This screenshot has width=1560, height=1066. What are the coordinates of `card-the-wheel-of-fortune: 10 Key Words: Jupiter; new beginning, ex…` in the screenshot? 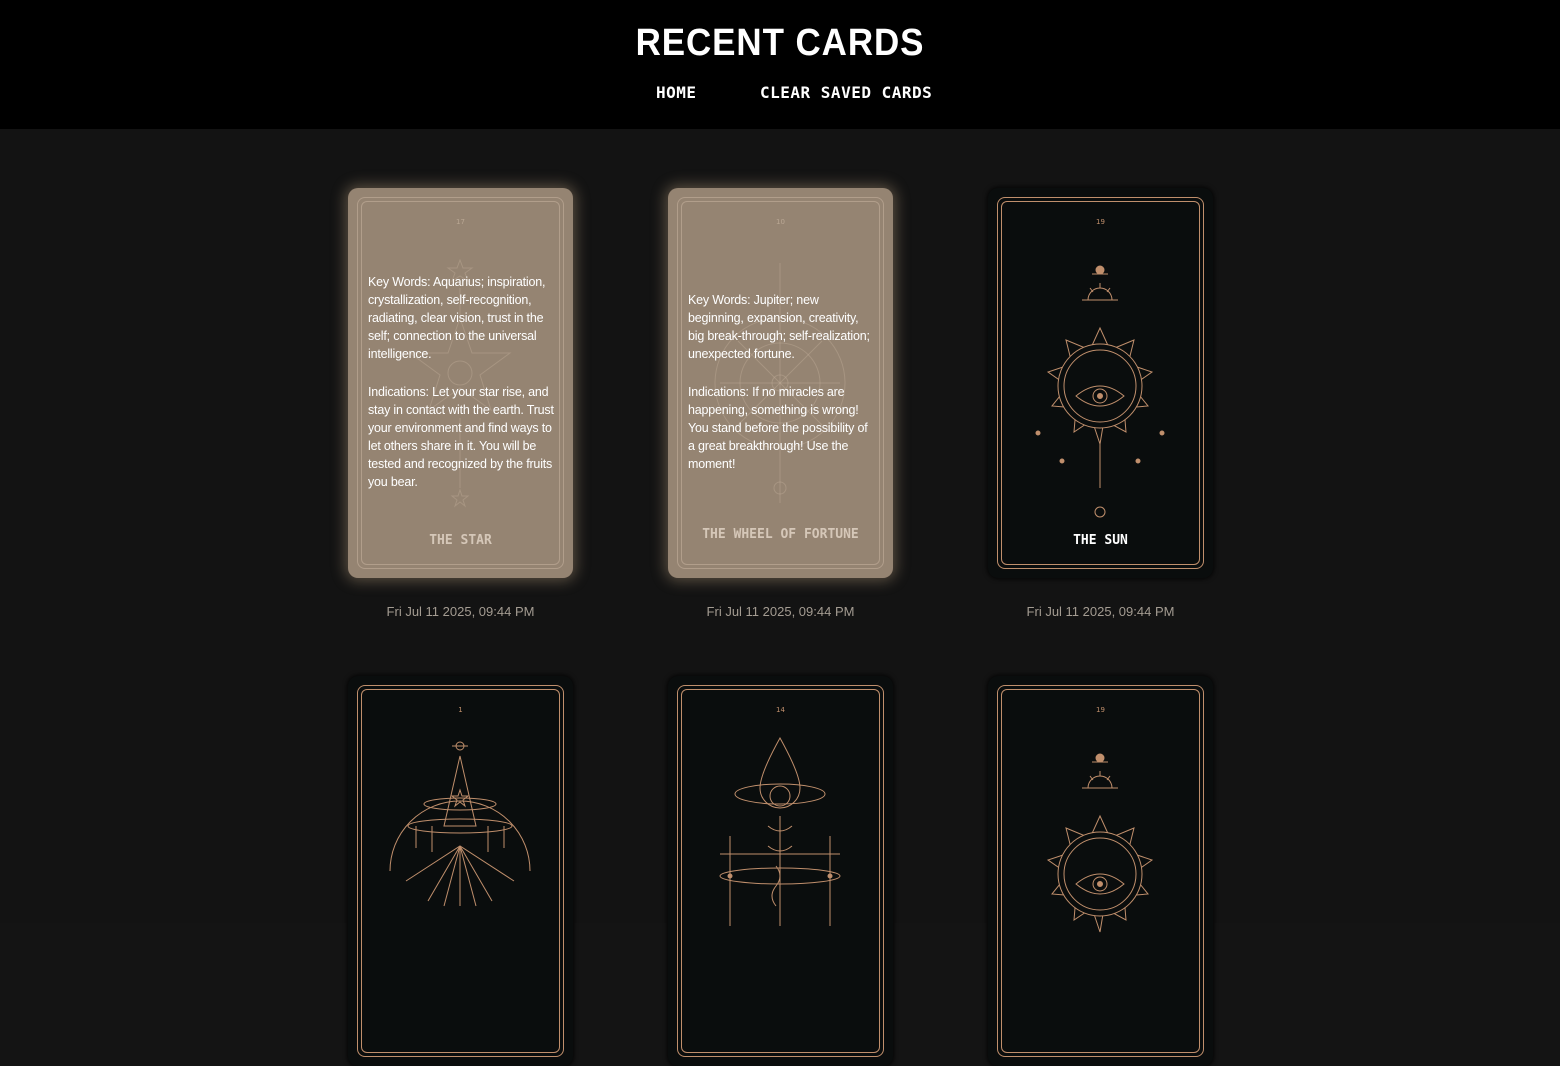 It's located at (780, 383).